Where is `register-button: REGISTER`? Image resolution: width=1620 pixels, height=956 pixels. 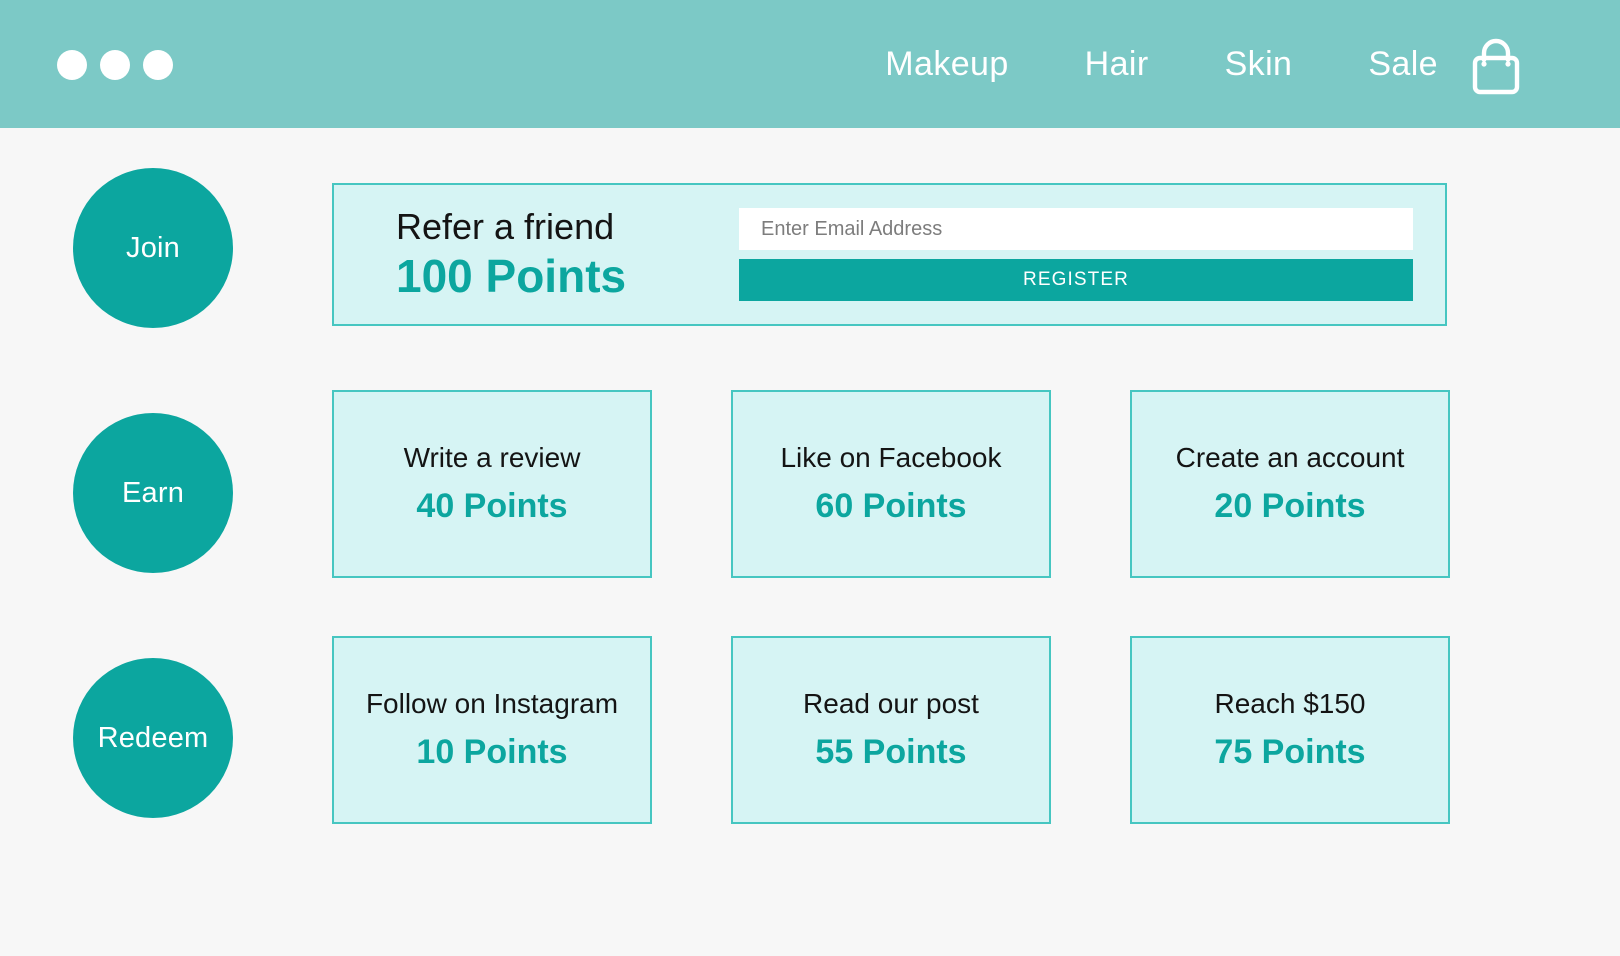 register-button: REGISTER is located at coordinates (1076, 280).